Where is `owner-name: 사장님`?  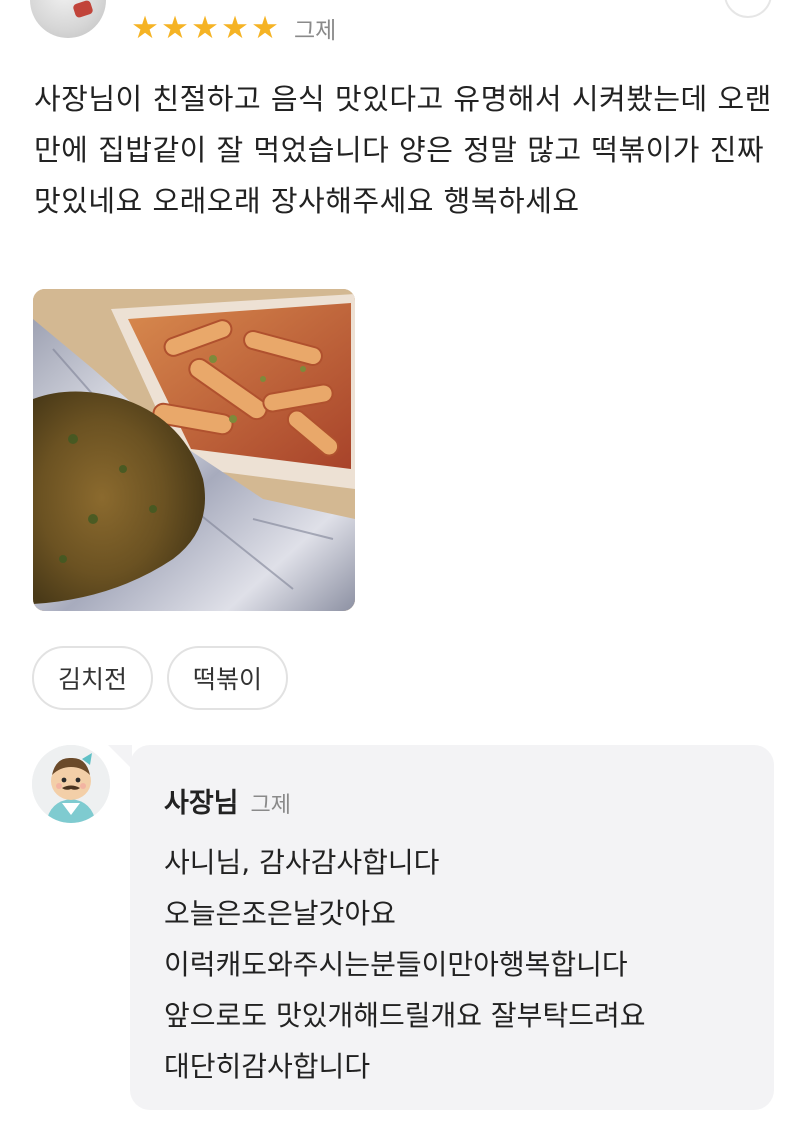 owner-name: 사장님 is located at coordinates (201, 803).